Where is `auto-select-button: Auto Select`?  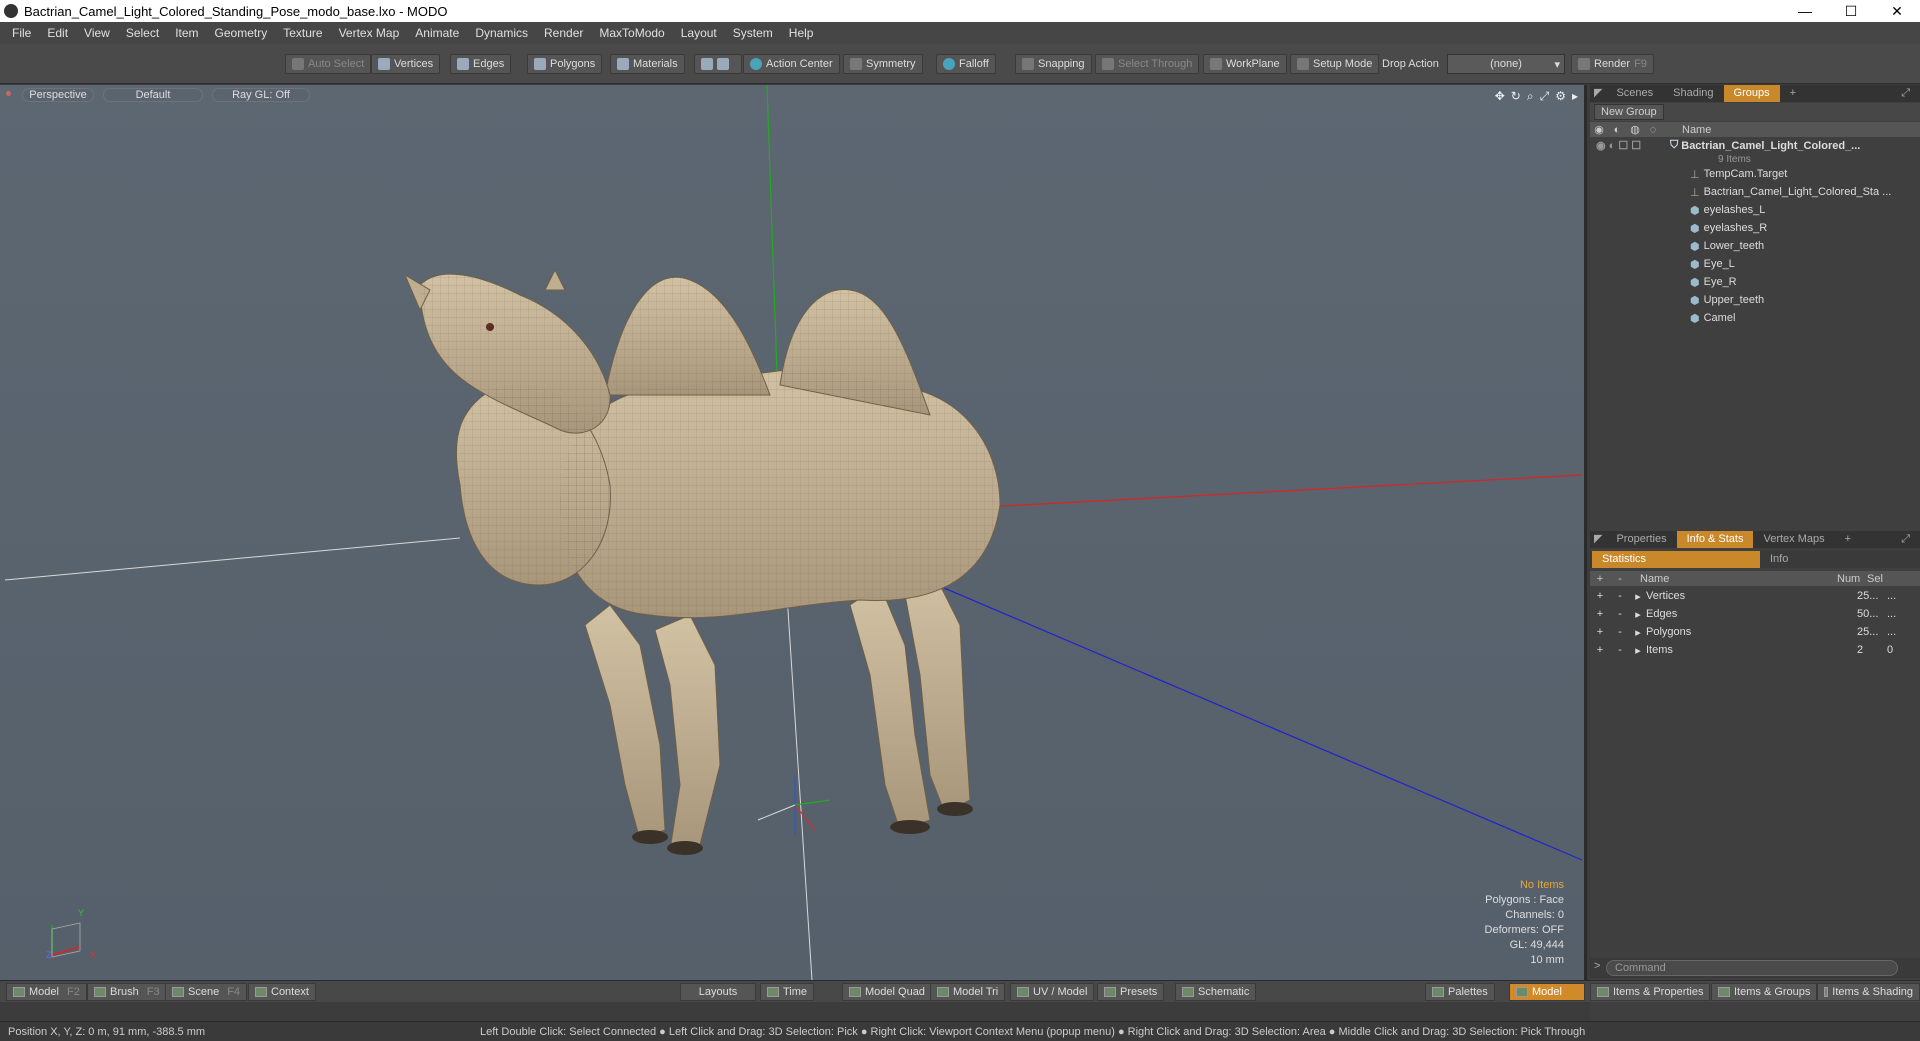
auto-select-button: Auto Select is located at coordinates (328, 64).